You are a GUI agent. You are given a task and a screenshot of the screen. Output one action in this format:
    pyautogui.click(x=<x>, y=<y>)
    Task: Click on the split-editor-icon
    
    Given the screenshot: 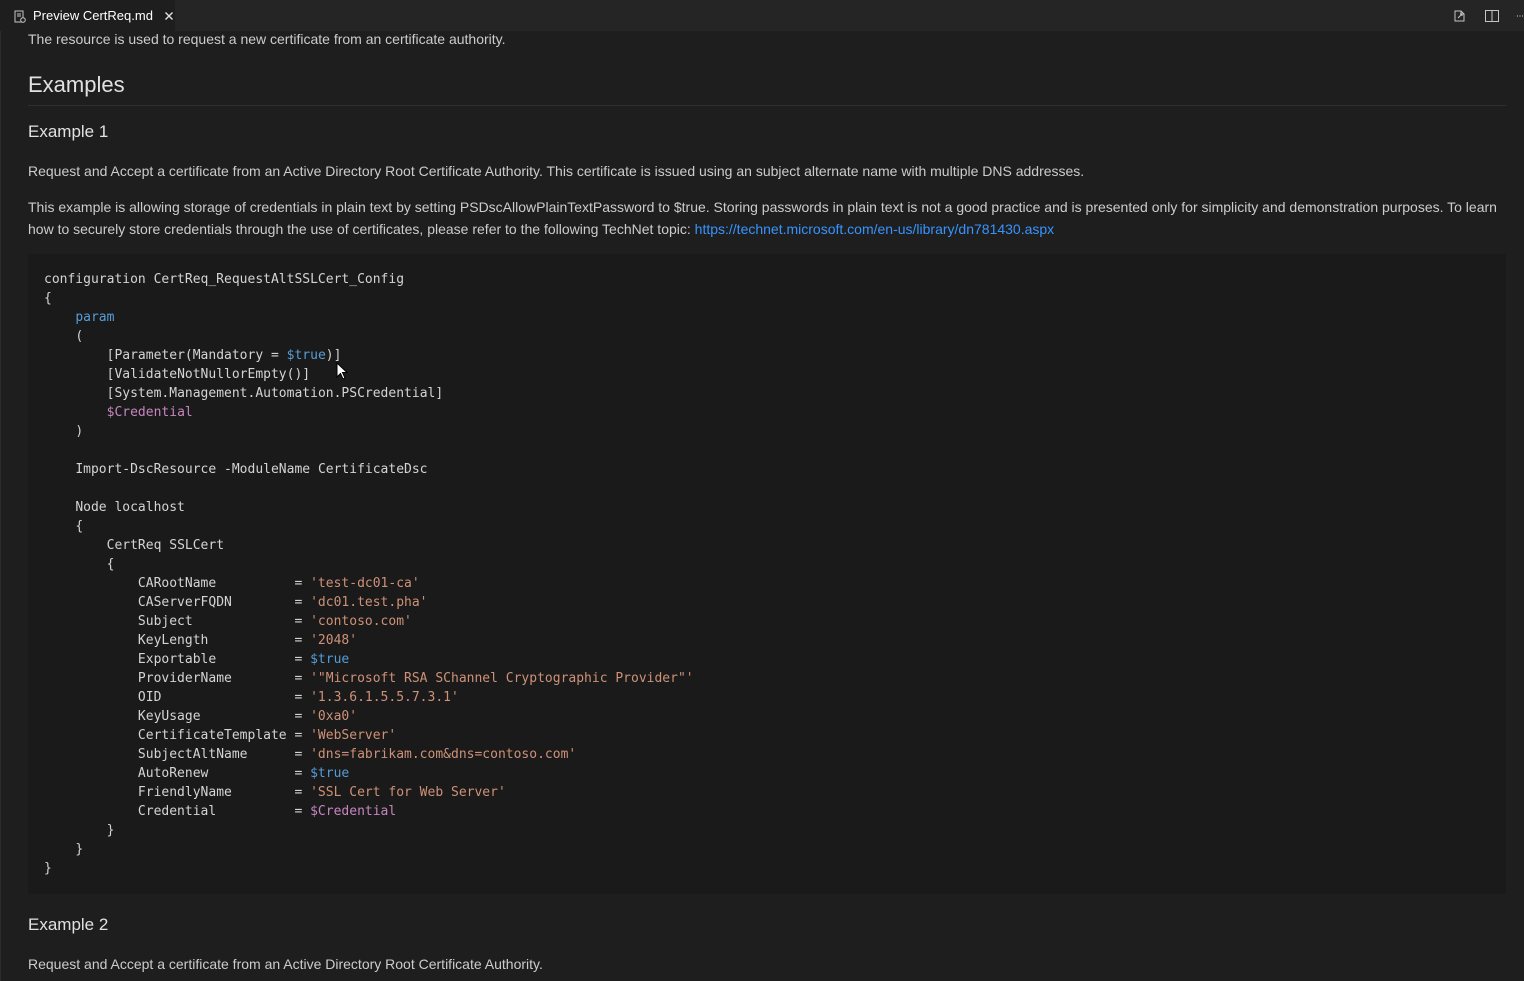 What is the action you would take?
    pyautogui.click(x=1492, y=16)
    